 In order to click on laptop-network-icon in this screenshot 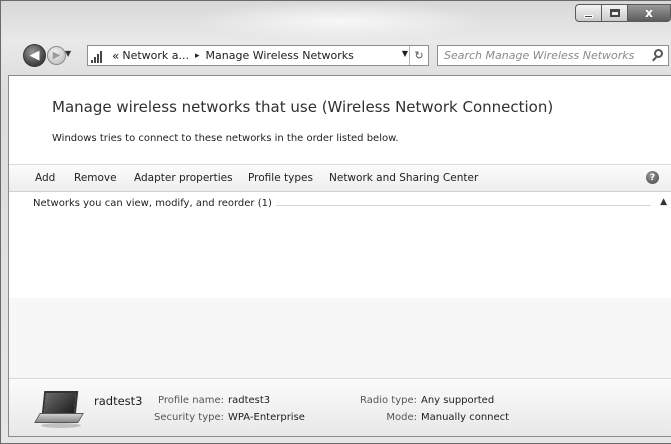, I will do `click(59, 411)`.